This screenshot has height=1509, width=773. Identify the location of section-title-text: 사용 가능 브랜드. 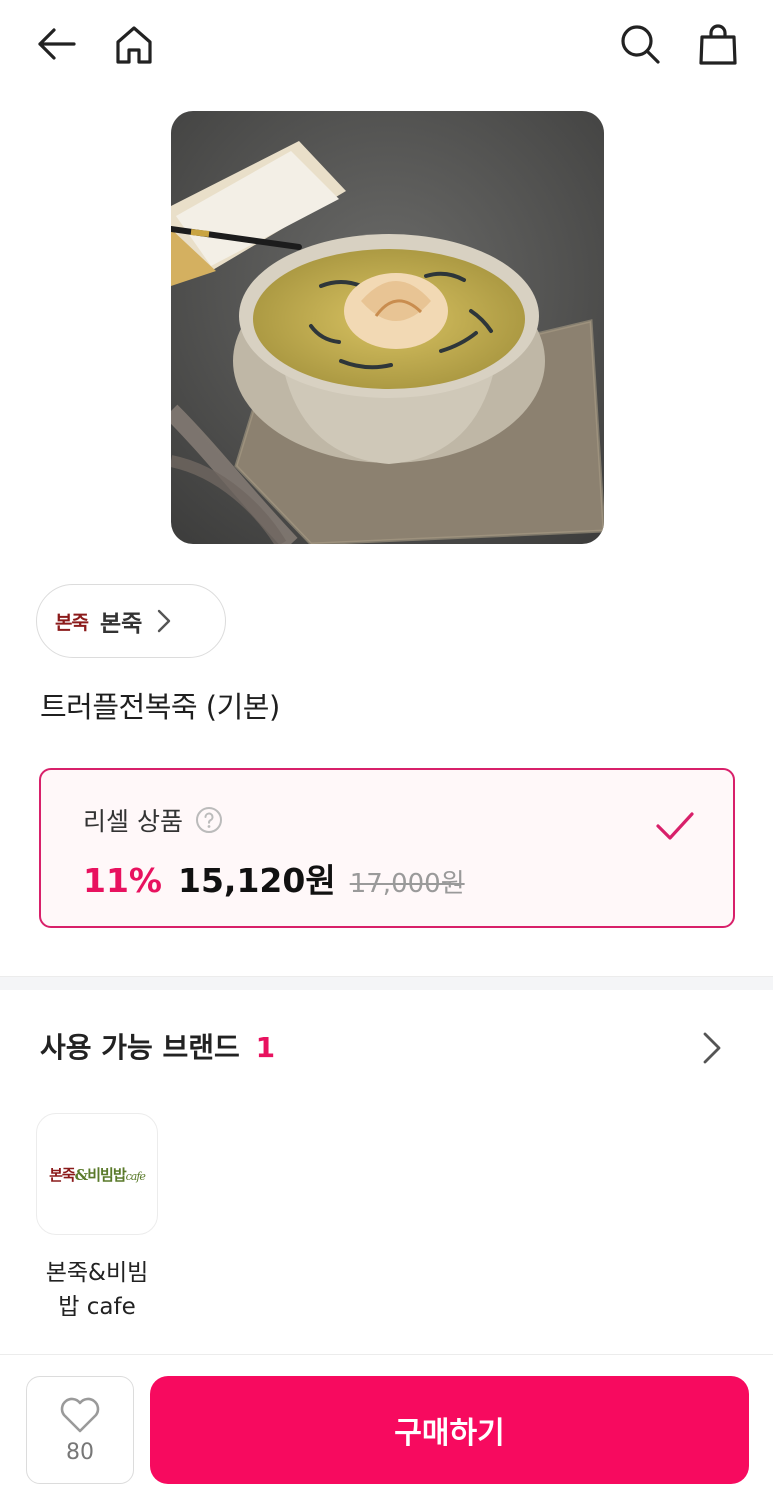
(140, 1047).